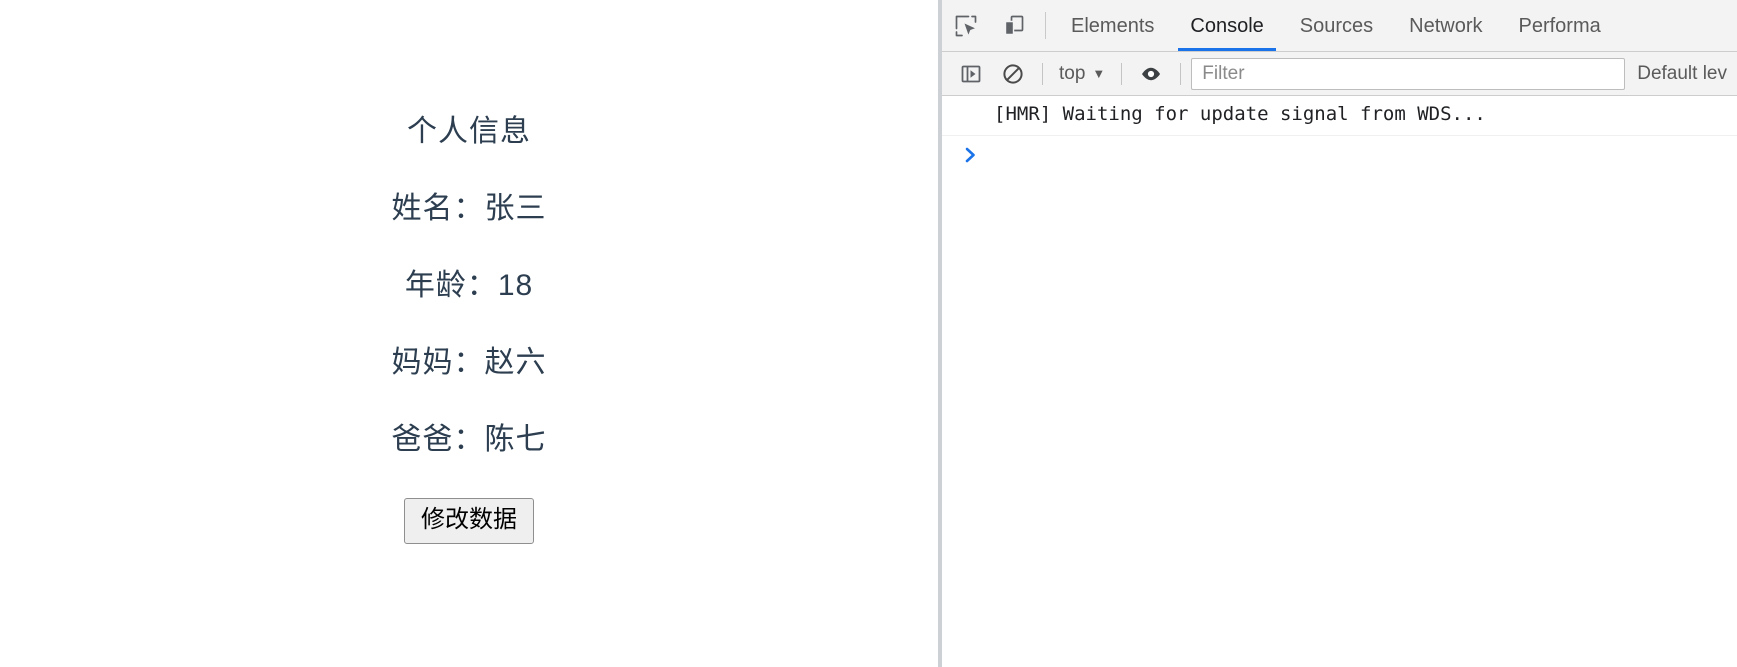  What do you see at coordinates (515, 439) in the screenshot?
I see `info-value-father: 陈七` at bounding box center [515, 439].